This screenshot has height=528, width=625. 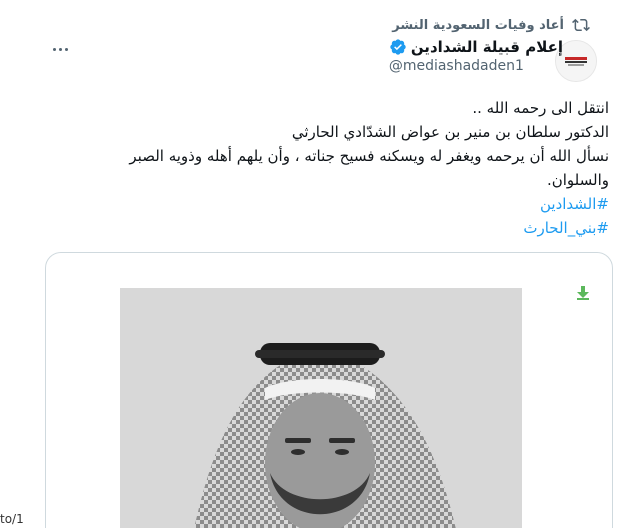 I want to click on author-handle: @mediashadaden1, so click(x=456, y=66).